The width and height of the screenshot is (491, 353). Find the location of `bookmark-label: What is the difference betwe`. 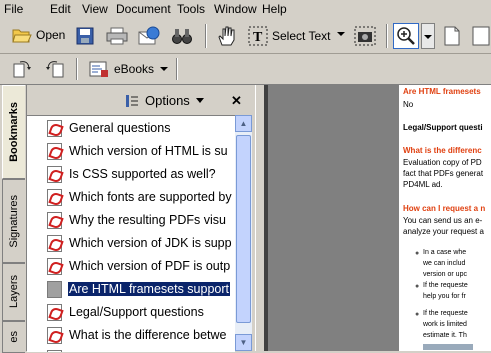

bookmark-label: What is the difference betwe is located at coordinates (148, 335).